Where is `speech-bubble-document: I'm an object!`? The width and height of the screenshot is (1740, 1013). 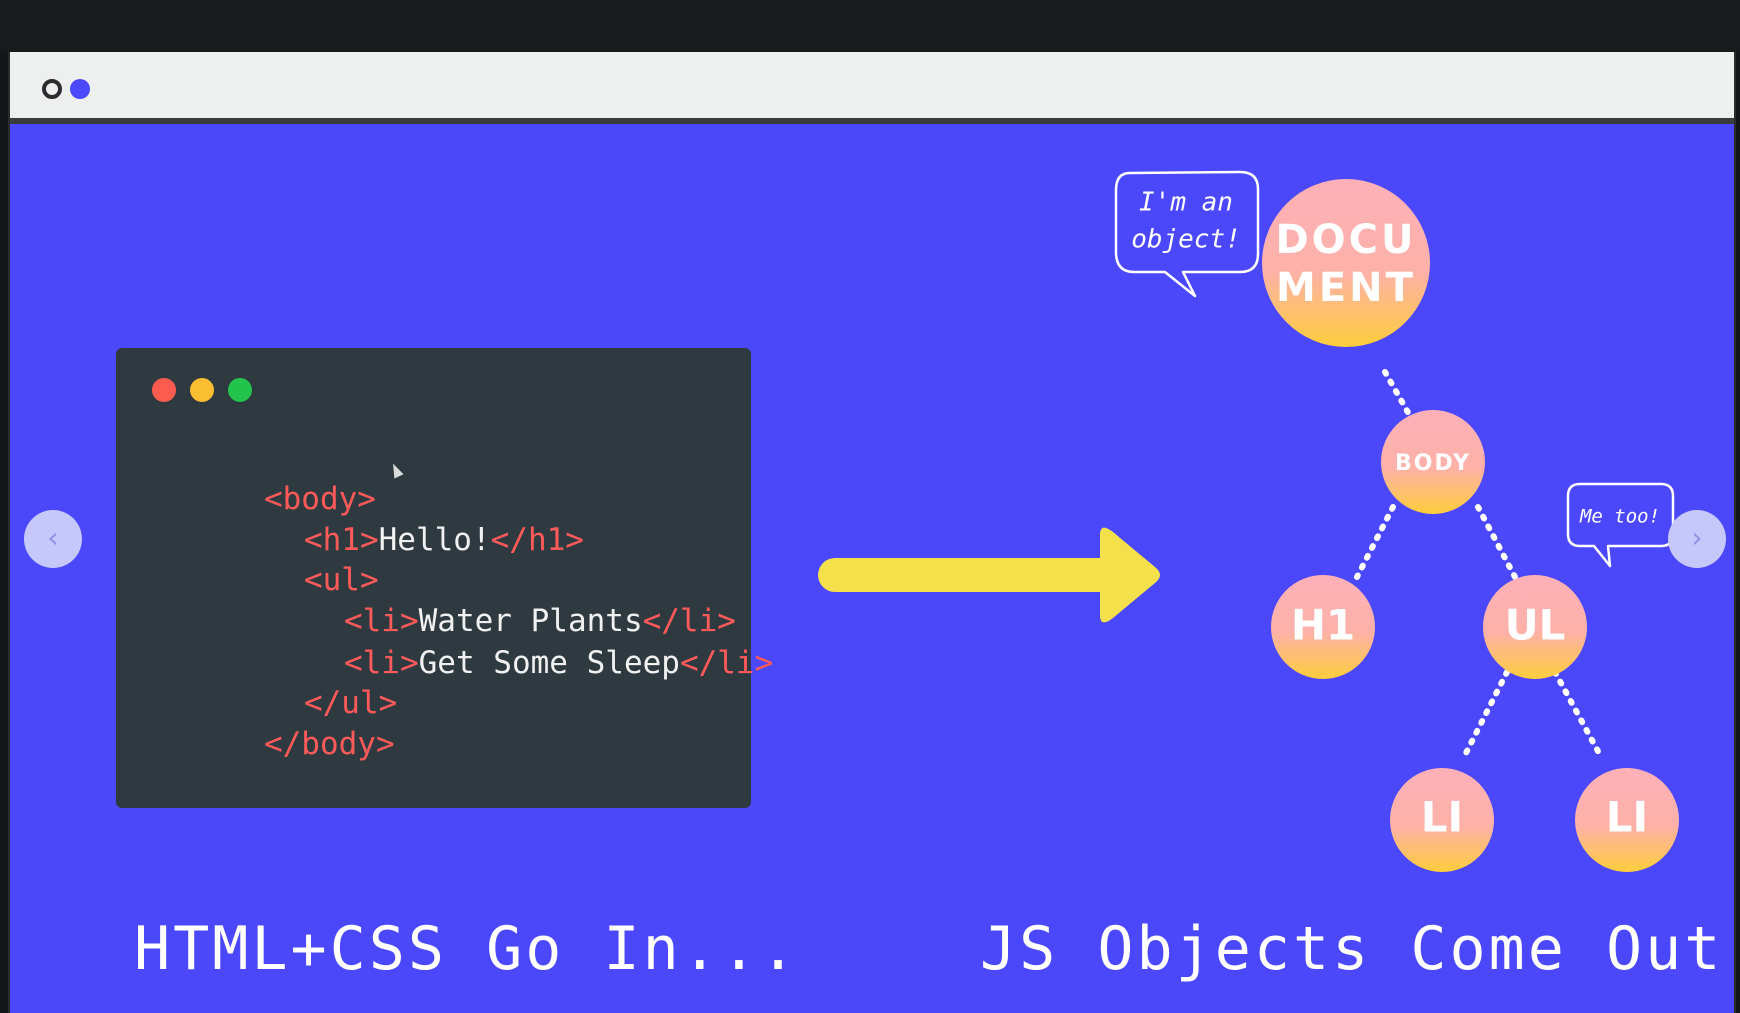 speech-bubble-document: I'm an object! is located at coordinates (1187, 234).